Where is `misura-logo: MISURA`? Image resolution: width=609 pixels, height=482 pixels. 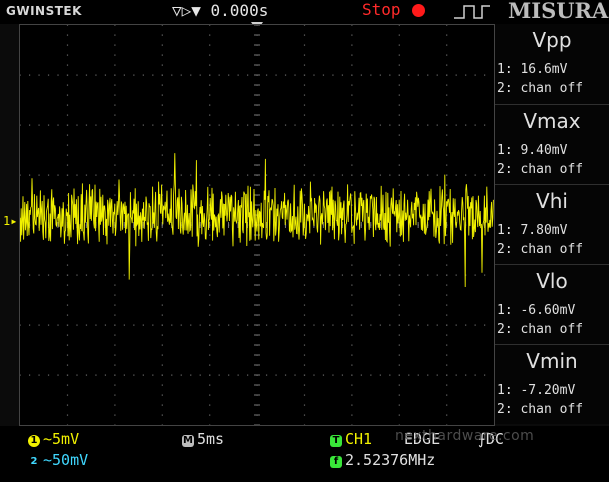
misura-logo: MISURA is located at coordinates (558, 11).